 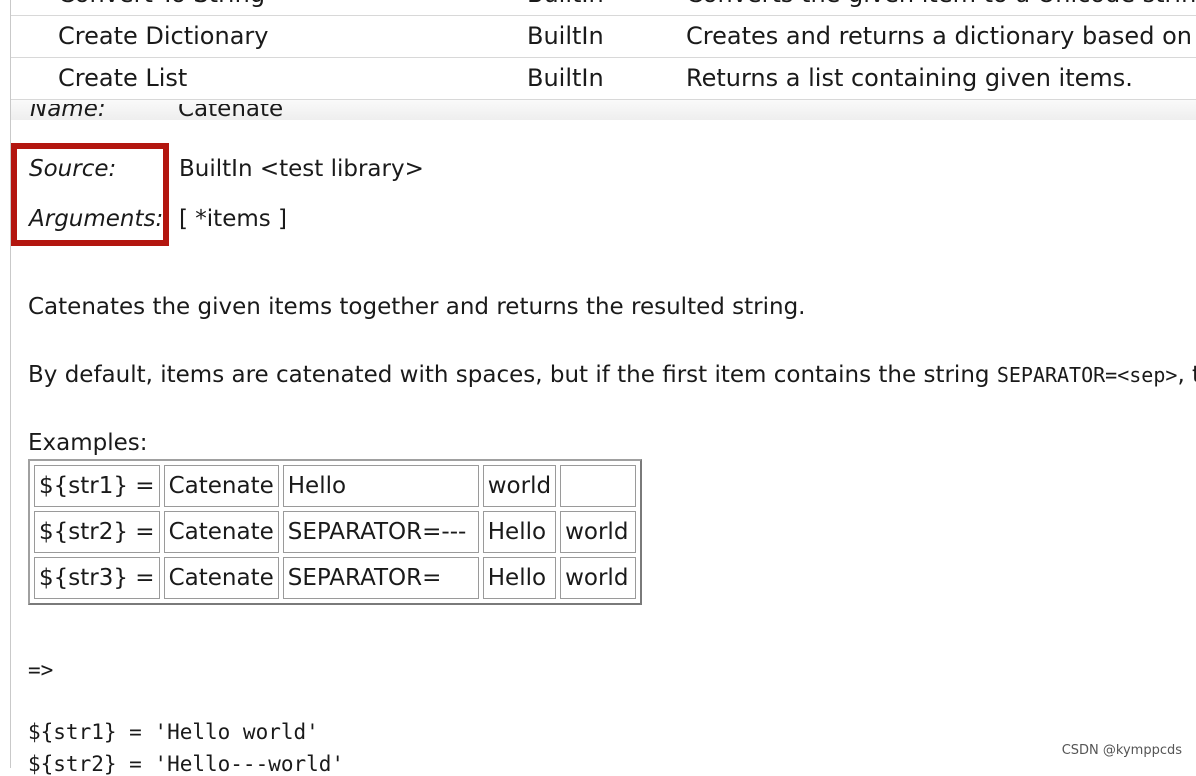 I want to click on keyword-name: Create Dictionary, so click(x=163, y=36).